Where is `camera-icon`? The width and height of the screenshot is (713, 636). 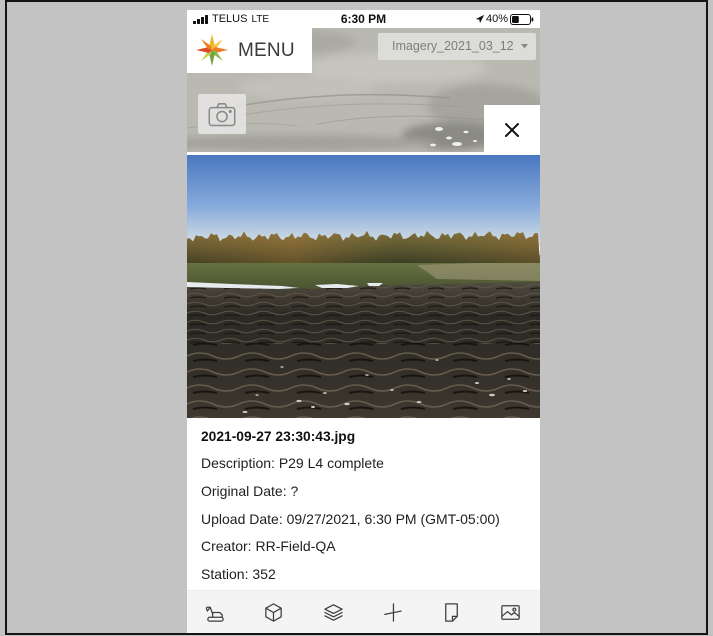 camera-icon is located at coordinates (222, 115).